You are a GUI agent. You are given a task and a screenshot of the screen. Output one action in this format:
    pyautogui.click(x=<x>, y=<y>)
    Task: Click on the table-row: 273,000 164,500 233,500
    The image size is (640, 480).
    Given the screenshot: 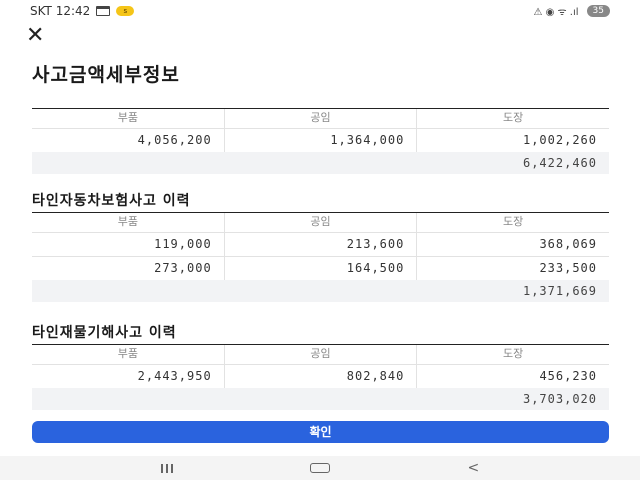 What is the action you would take?
    pyautogui.click(x=320, y=268)
    